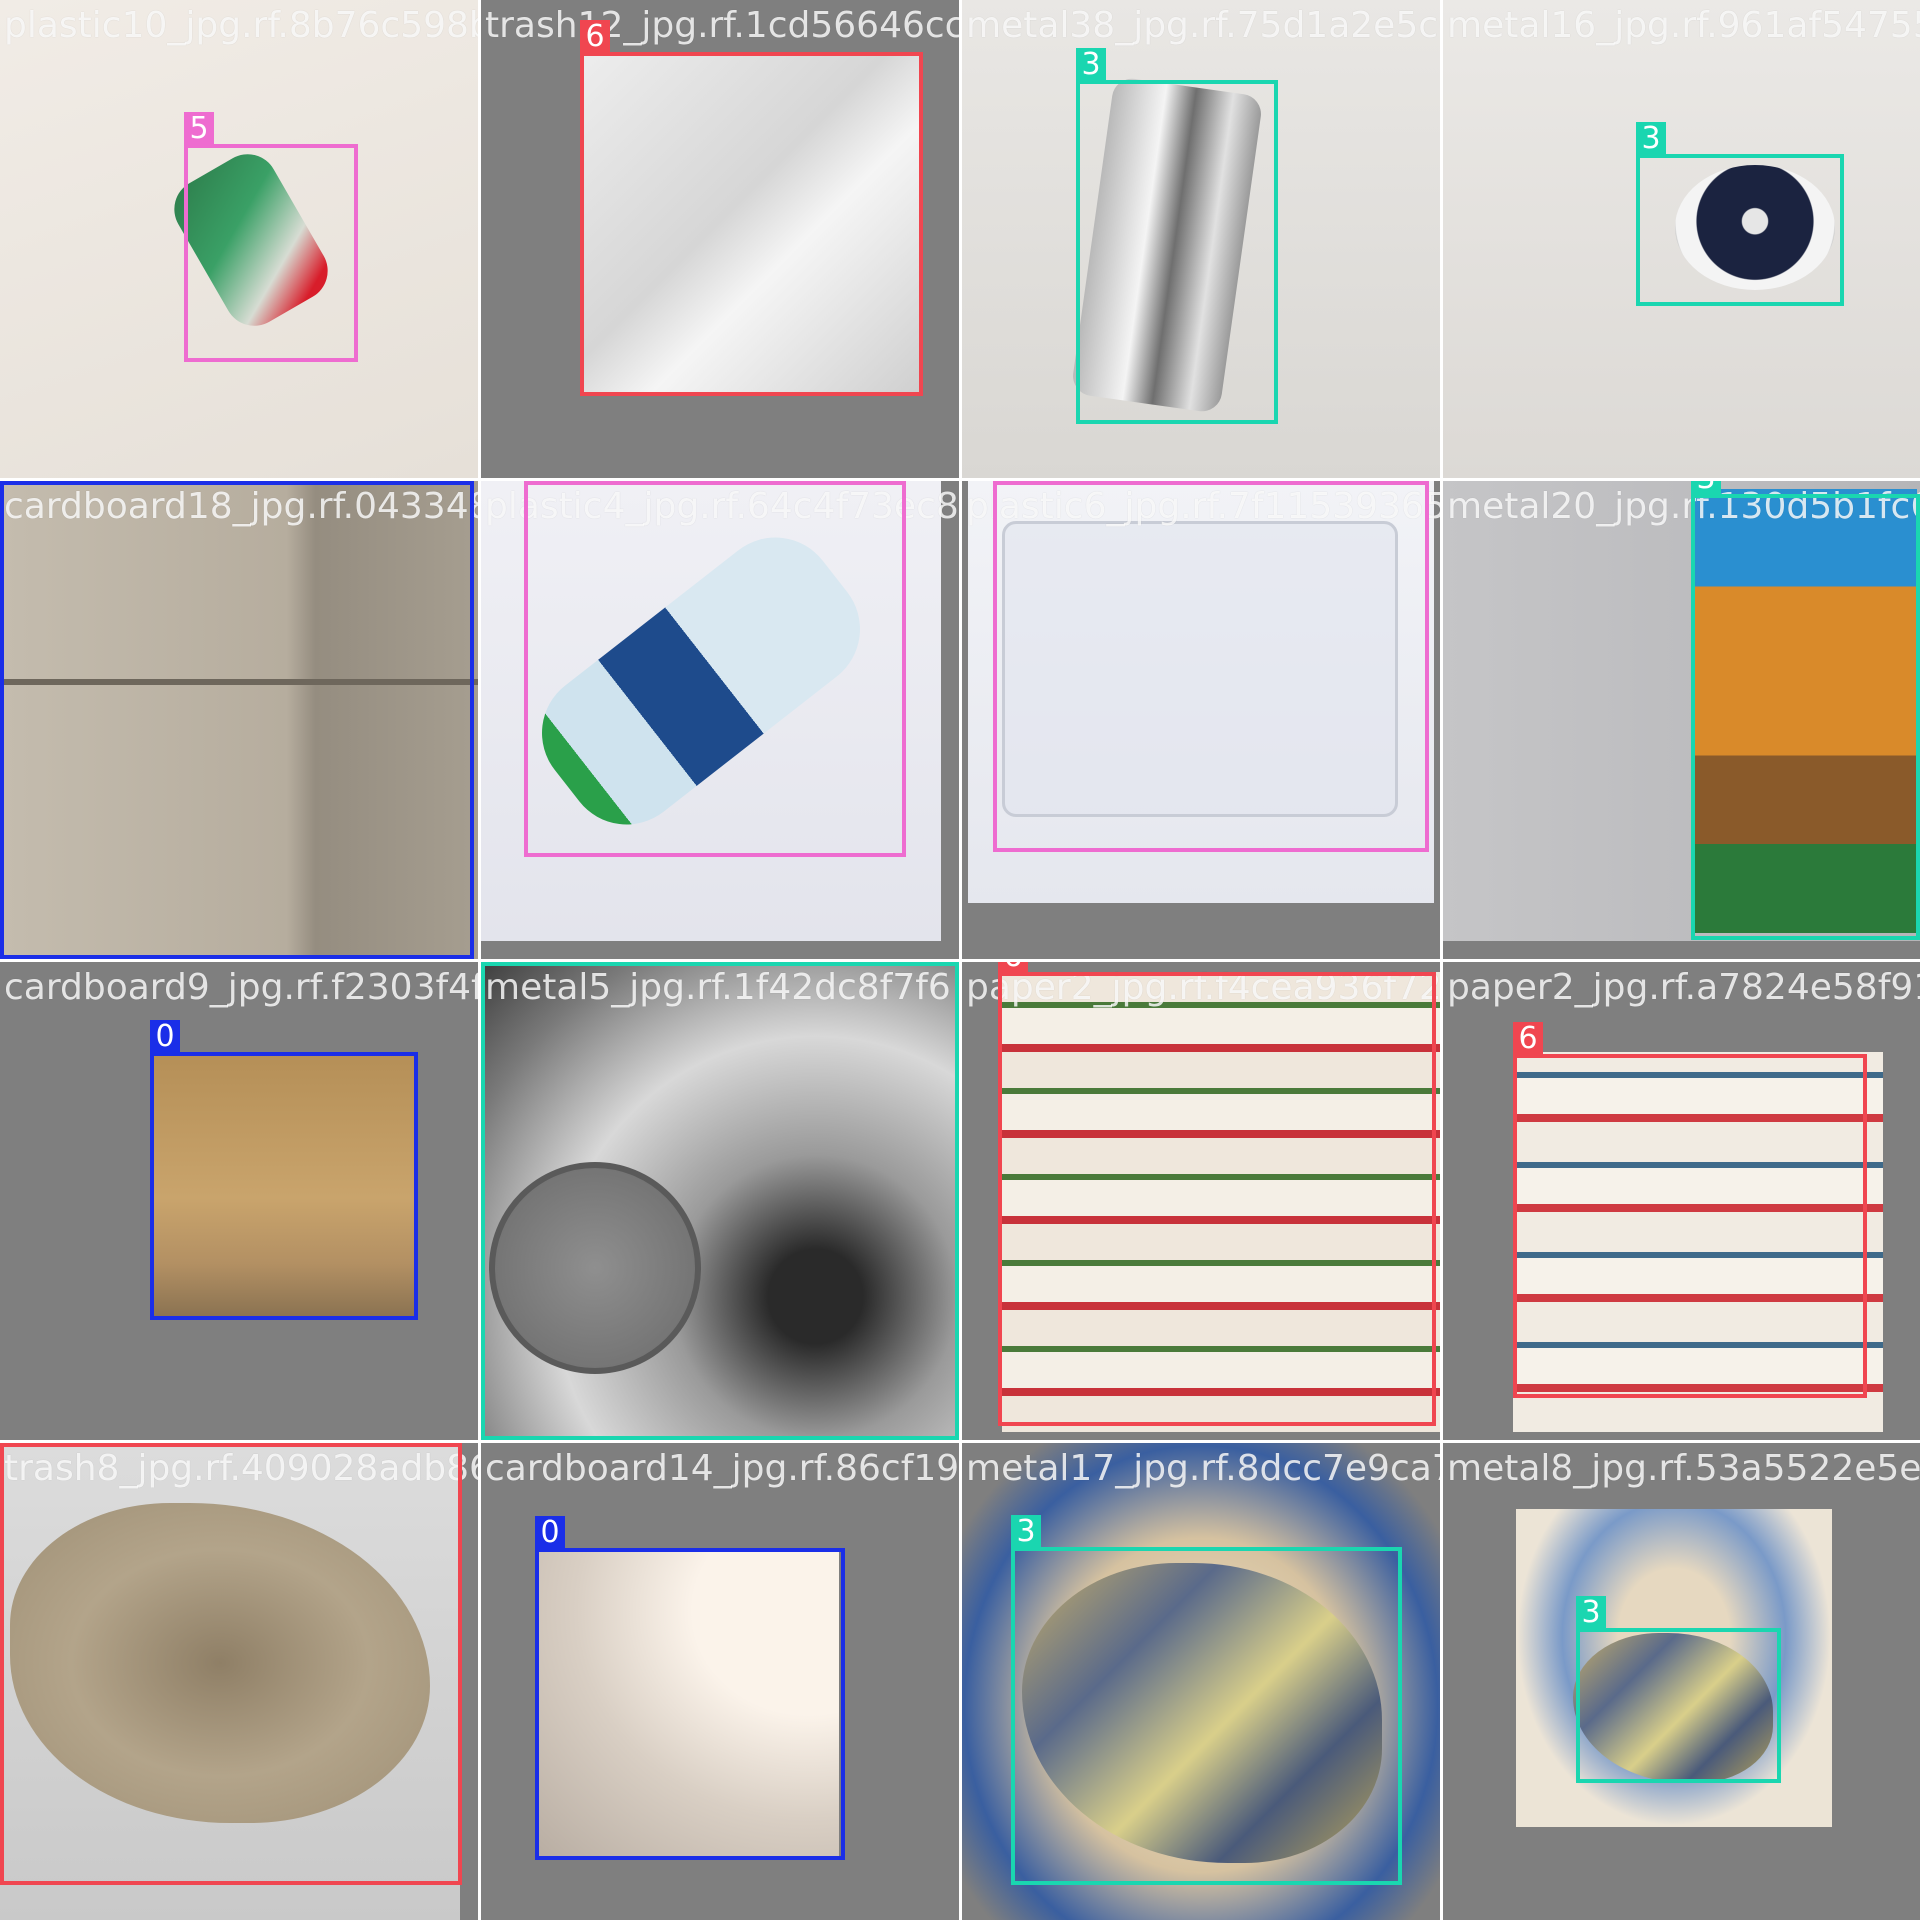 The width and height of the screenshot is (1920, 1920). Describe the element at coordinates (241, 25) in the screenshot. I see `tile-filename: plastic10_jpg.rf.8b76c598b1` at that location.